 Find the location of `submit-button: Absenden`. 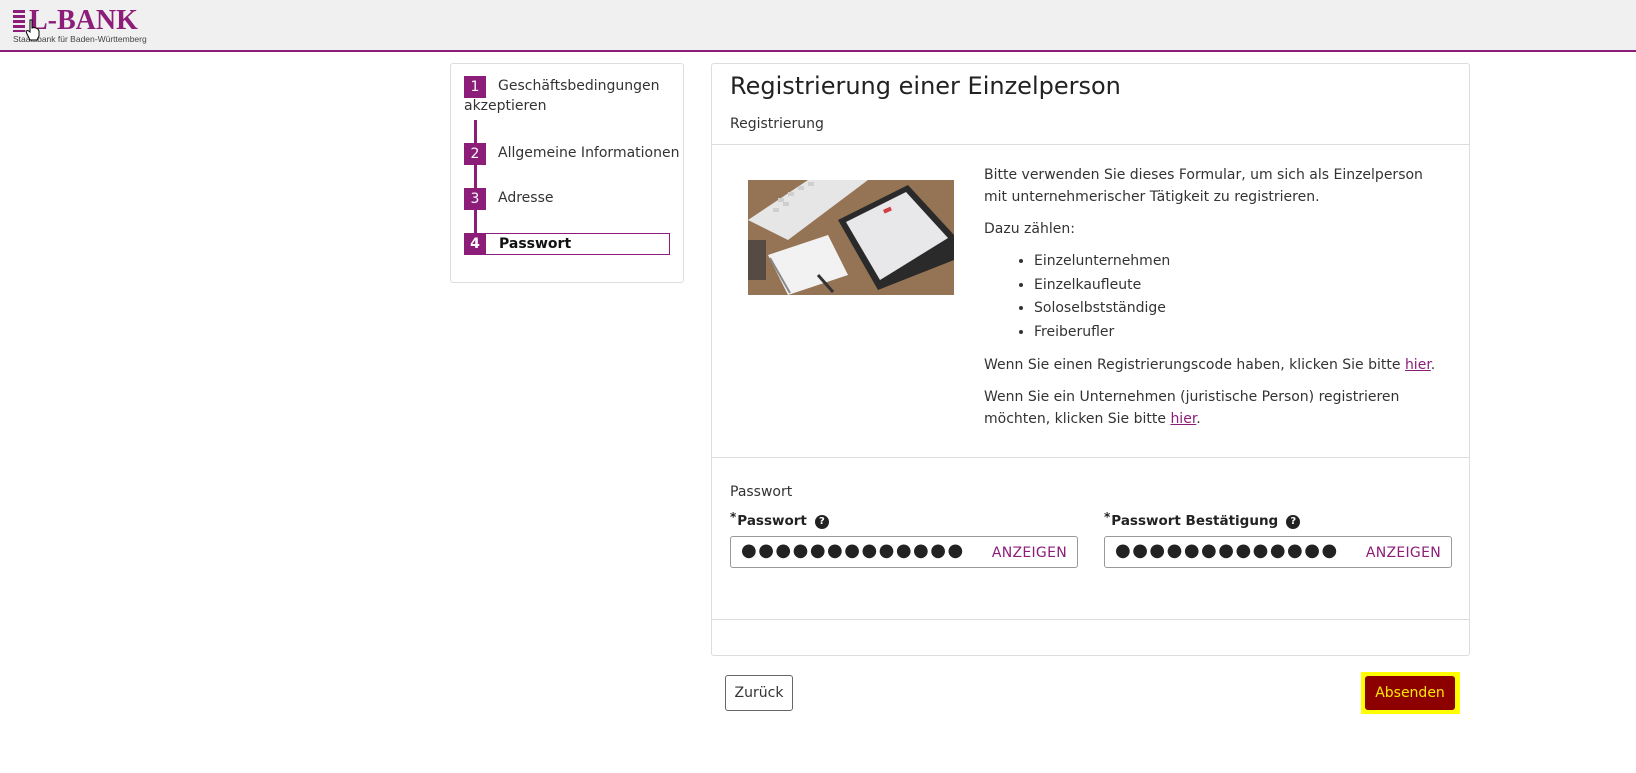

submit-button: Absenden is located at coordinates (1410, 693).